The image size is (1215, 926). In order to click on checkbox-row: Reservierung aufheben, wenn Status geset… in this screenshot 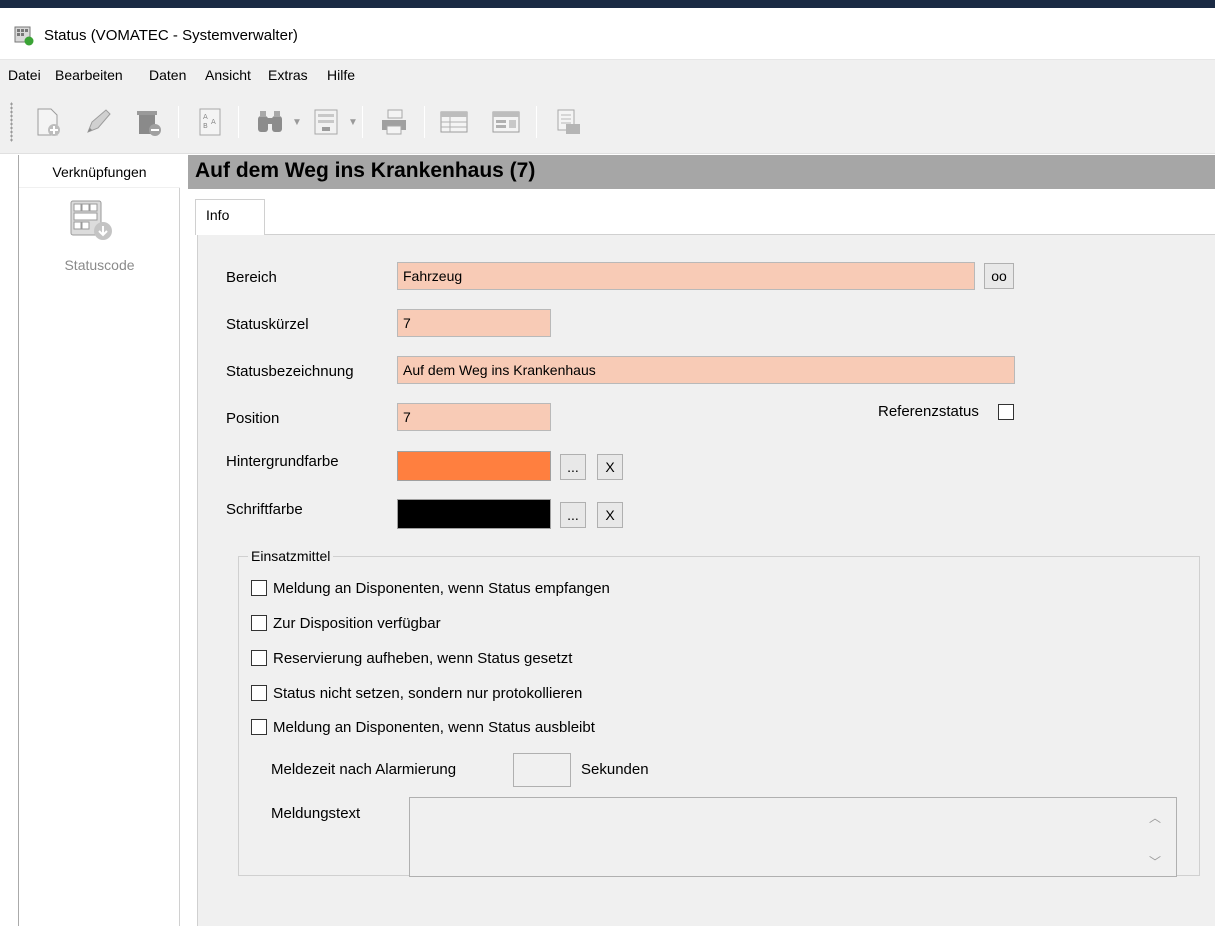, I will do `click(411, 658)`.